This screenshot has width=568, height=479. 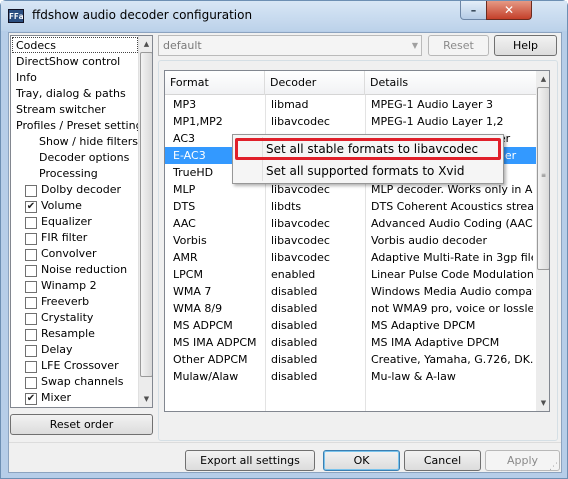 What do you see at coordinates (414, 45) in the screenshot?
I see `chevron-down-icon: ▼` at bounding box center [414, 45].